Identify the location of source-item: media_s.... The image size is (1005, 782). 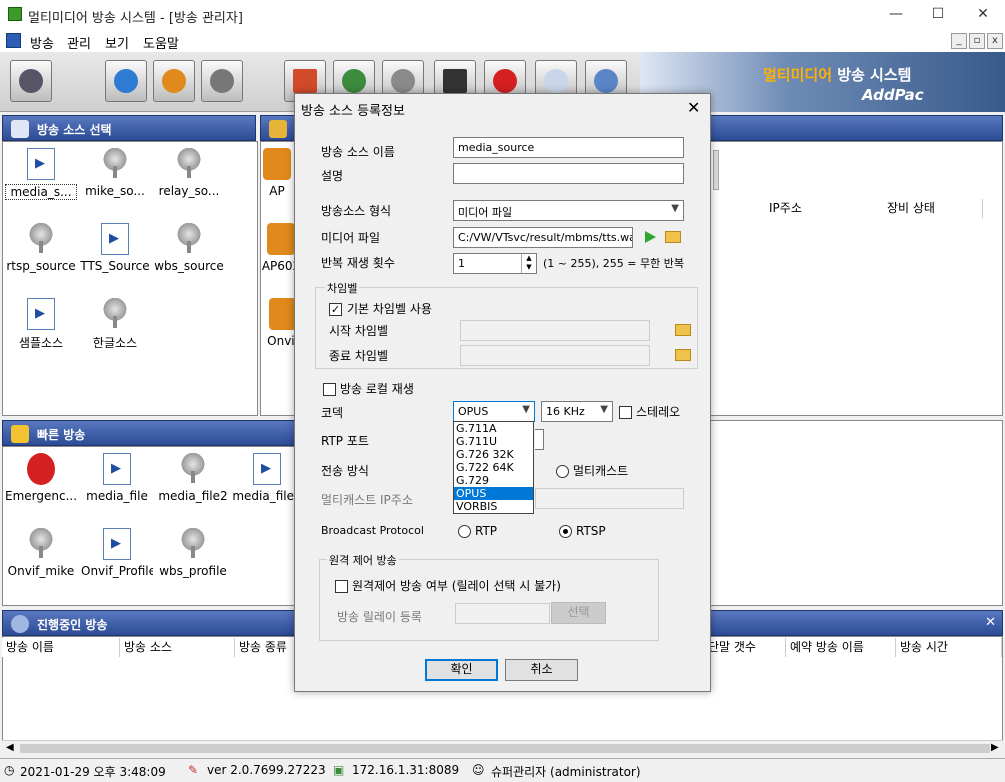
(41, 177).